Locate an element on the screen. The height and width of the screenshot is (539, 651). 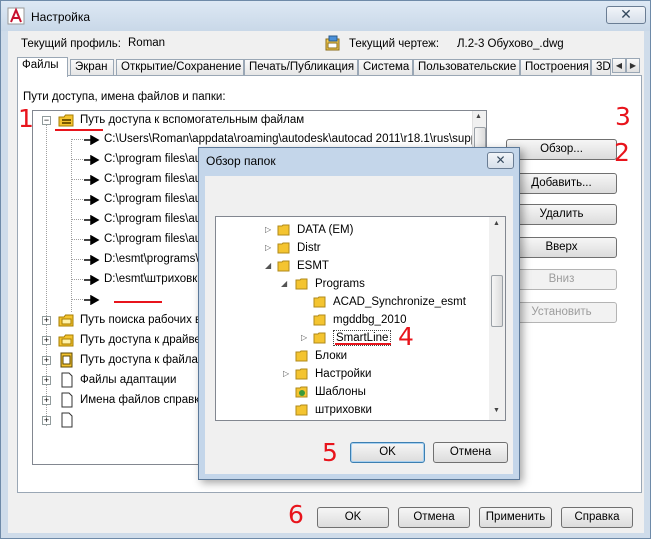
annotation-2: 2 is located at coordinates (622, 152).